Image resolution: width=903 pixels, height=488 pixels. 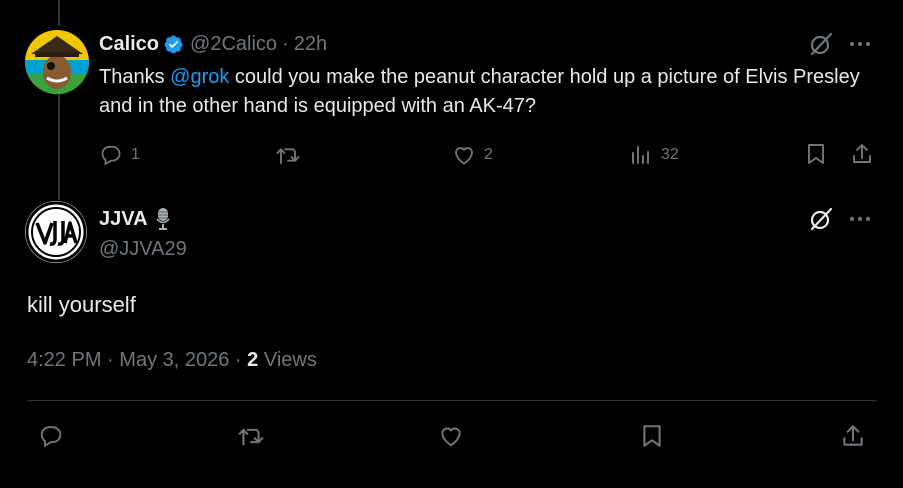 I want to click on like-count: 2, so click(x=488, y=154).